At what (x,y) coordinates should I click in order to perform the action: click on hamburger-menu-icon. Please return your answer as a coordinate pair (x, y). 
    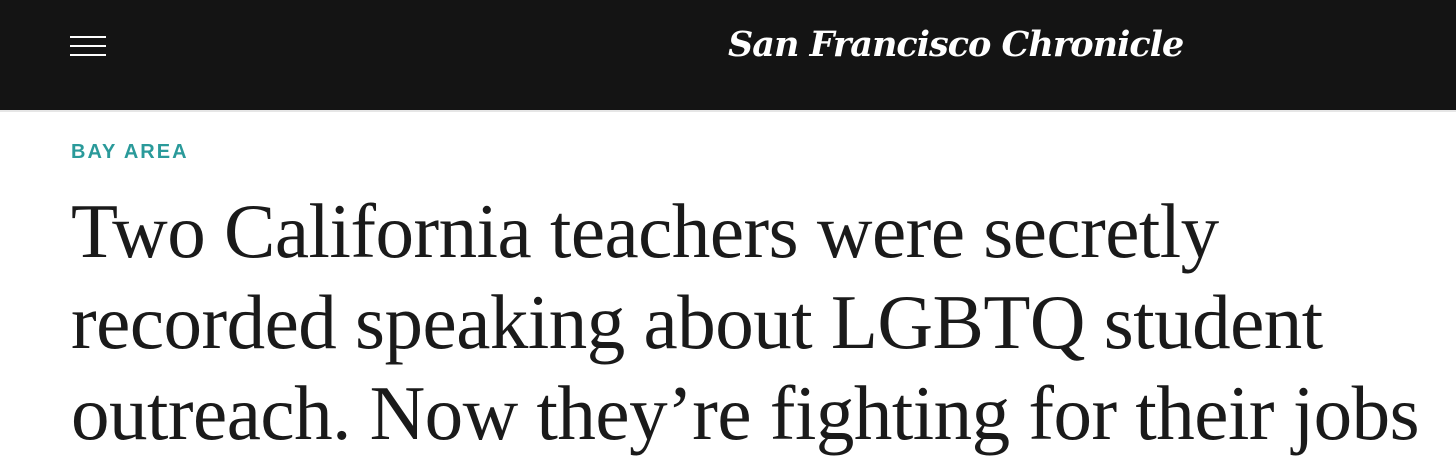
    Looking at the image, I should click on (88, 47).